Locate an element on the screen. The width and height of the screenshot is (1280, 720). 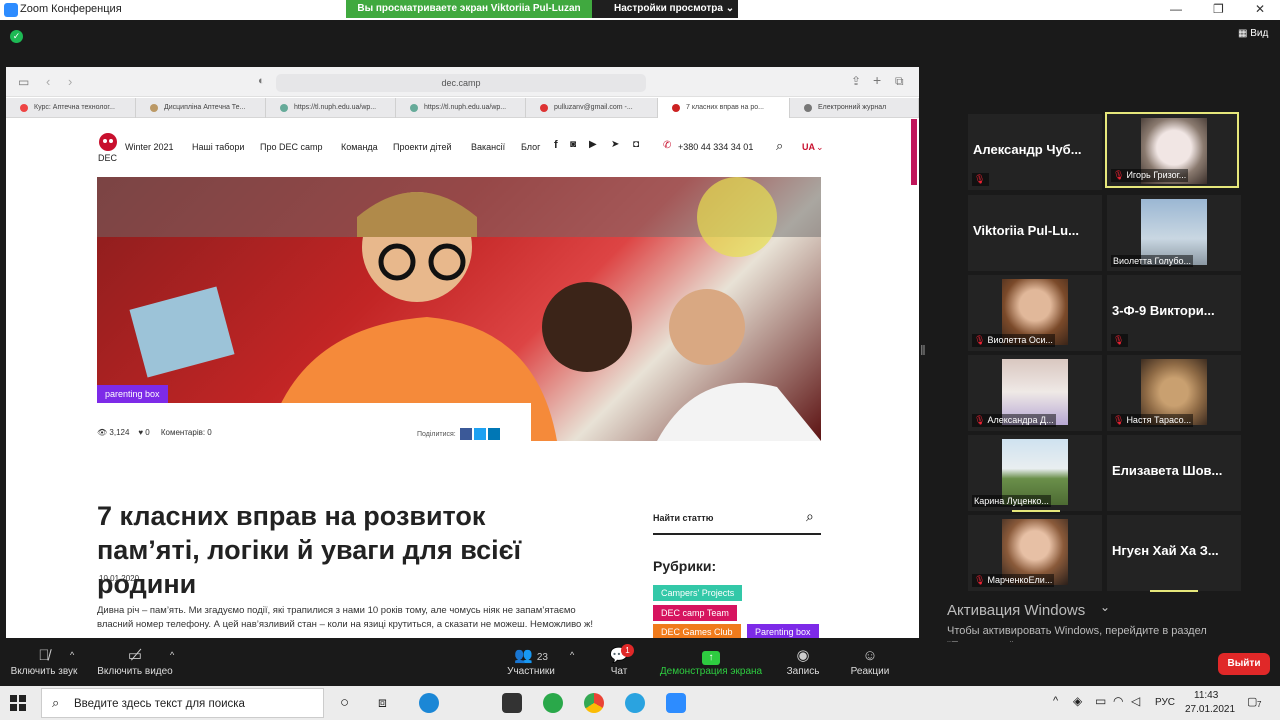
instagram-icon: ◙ is located at coordinates (573, 144).